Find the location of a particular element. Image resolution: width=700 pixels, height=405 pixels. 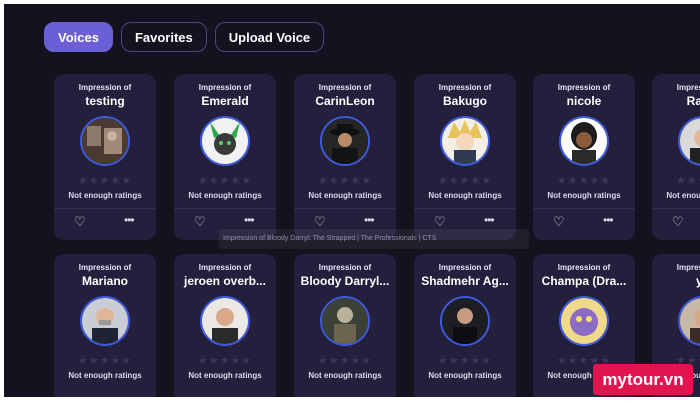

tab-bar: Voices Favorites Upload Voice is located at coordinates (184, 37).